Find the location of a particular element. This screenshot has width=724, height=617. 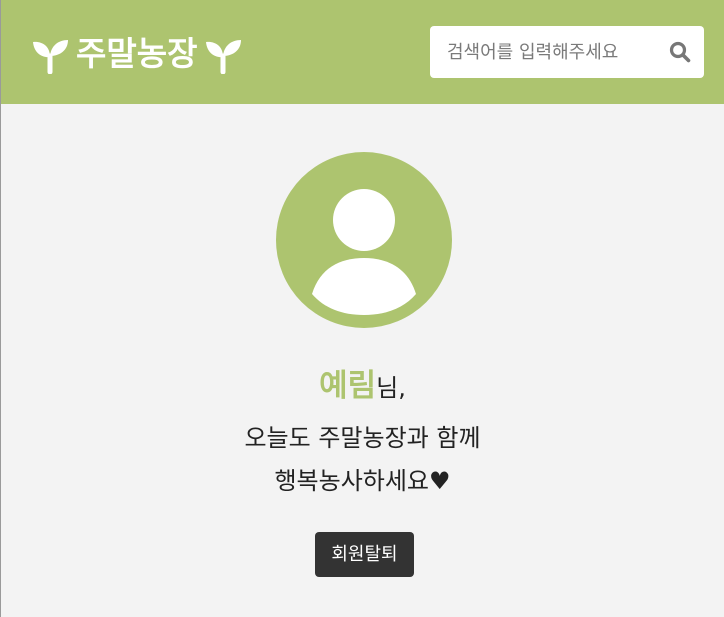

brand-logo-link: 주말농장 is located at coordinates (136, 54).